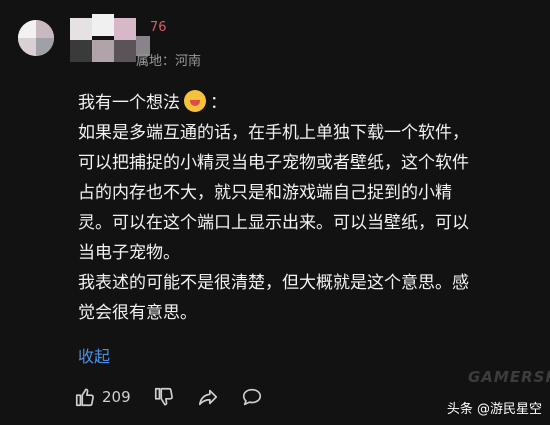 This screenshot has width=550, height=425. What do you see at coordinates (273, 223) in the screenshot?
I see `comment-line: 灵。可以在这个端口上显示出来。可以当壁纸，可以` at bounding box center [273, 223].